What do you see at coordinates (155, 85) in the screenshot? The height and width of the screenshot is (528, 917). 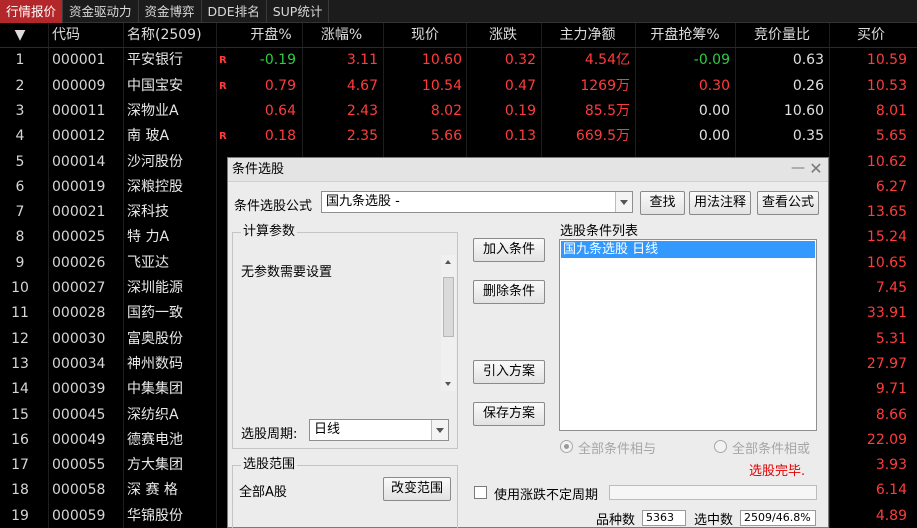 I see `stock-name: 中国宝安` at bounding box center [155, 85].